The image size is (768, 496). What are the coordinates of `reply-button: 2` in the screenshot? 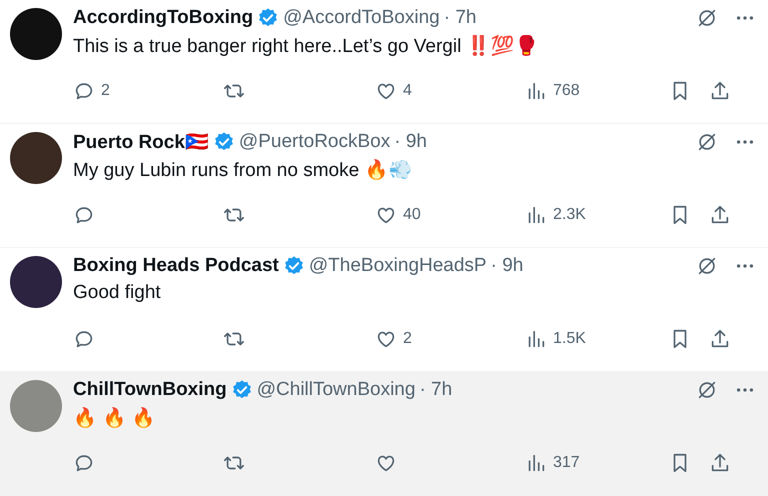 It's located at (148, 91).